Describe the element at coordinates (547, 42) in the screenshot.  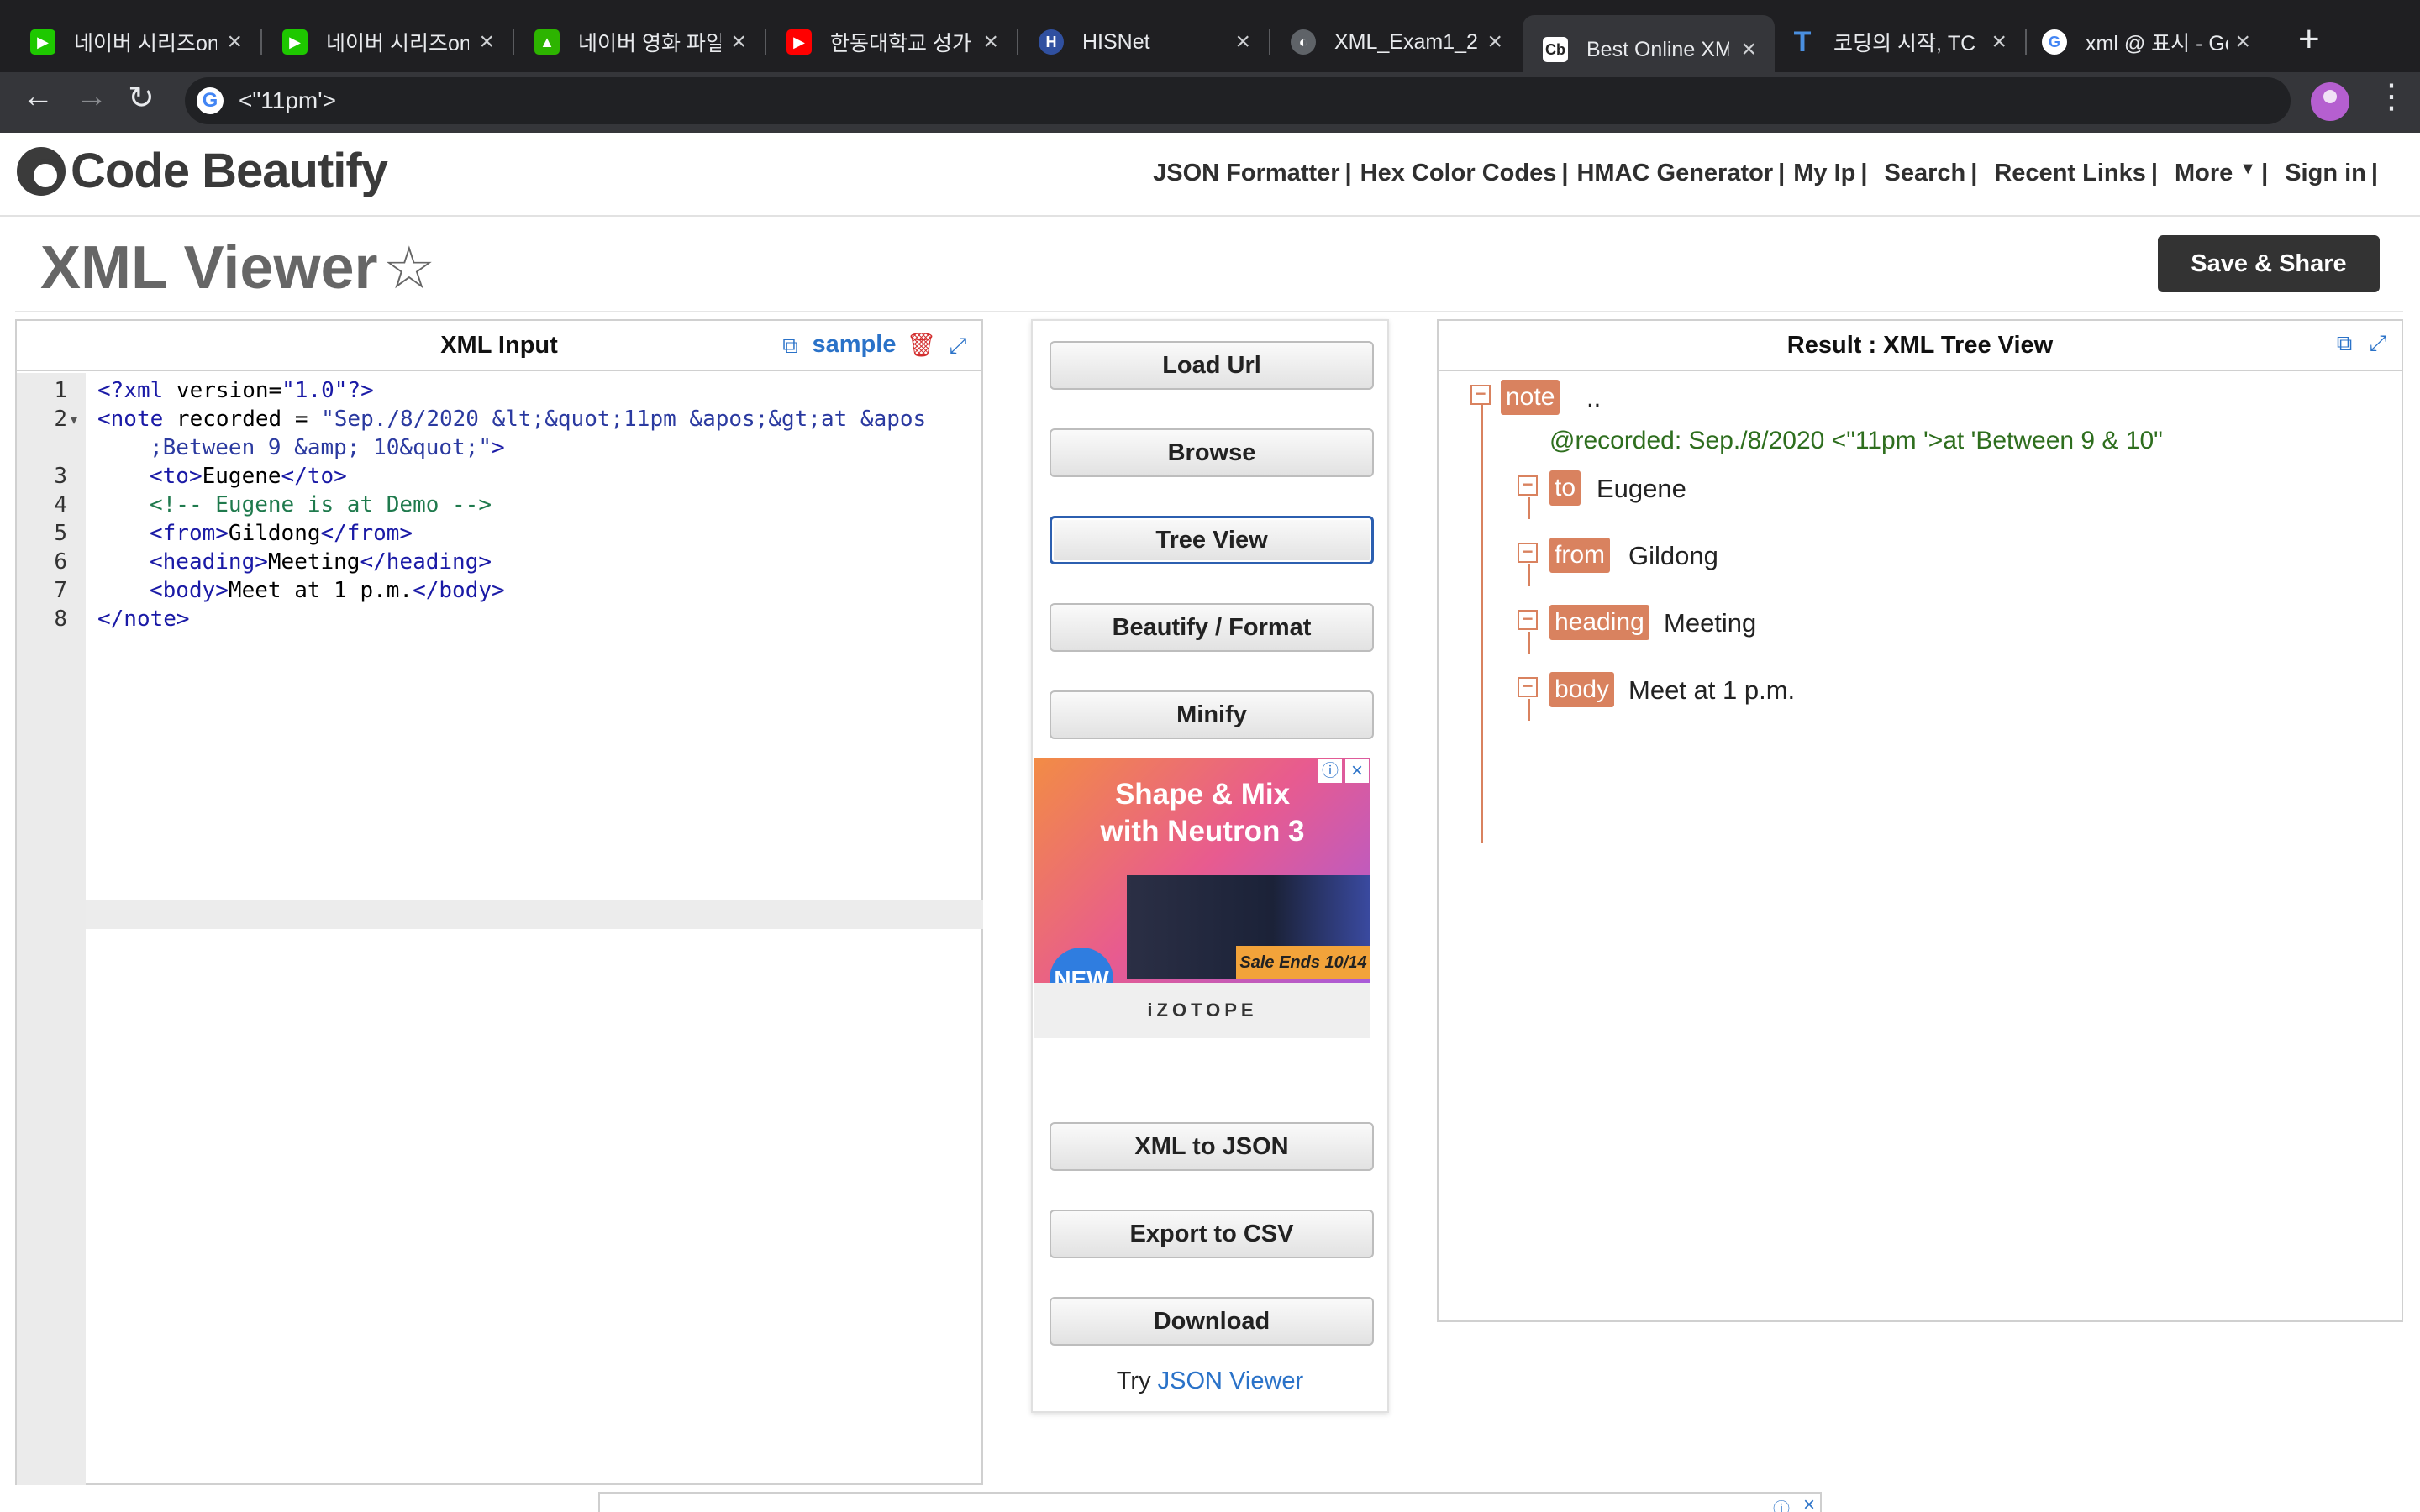
I see `naver-movie-icon: ▲` at that location.